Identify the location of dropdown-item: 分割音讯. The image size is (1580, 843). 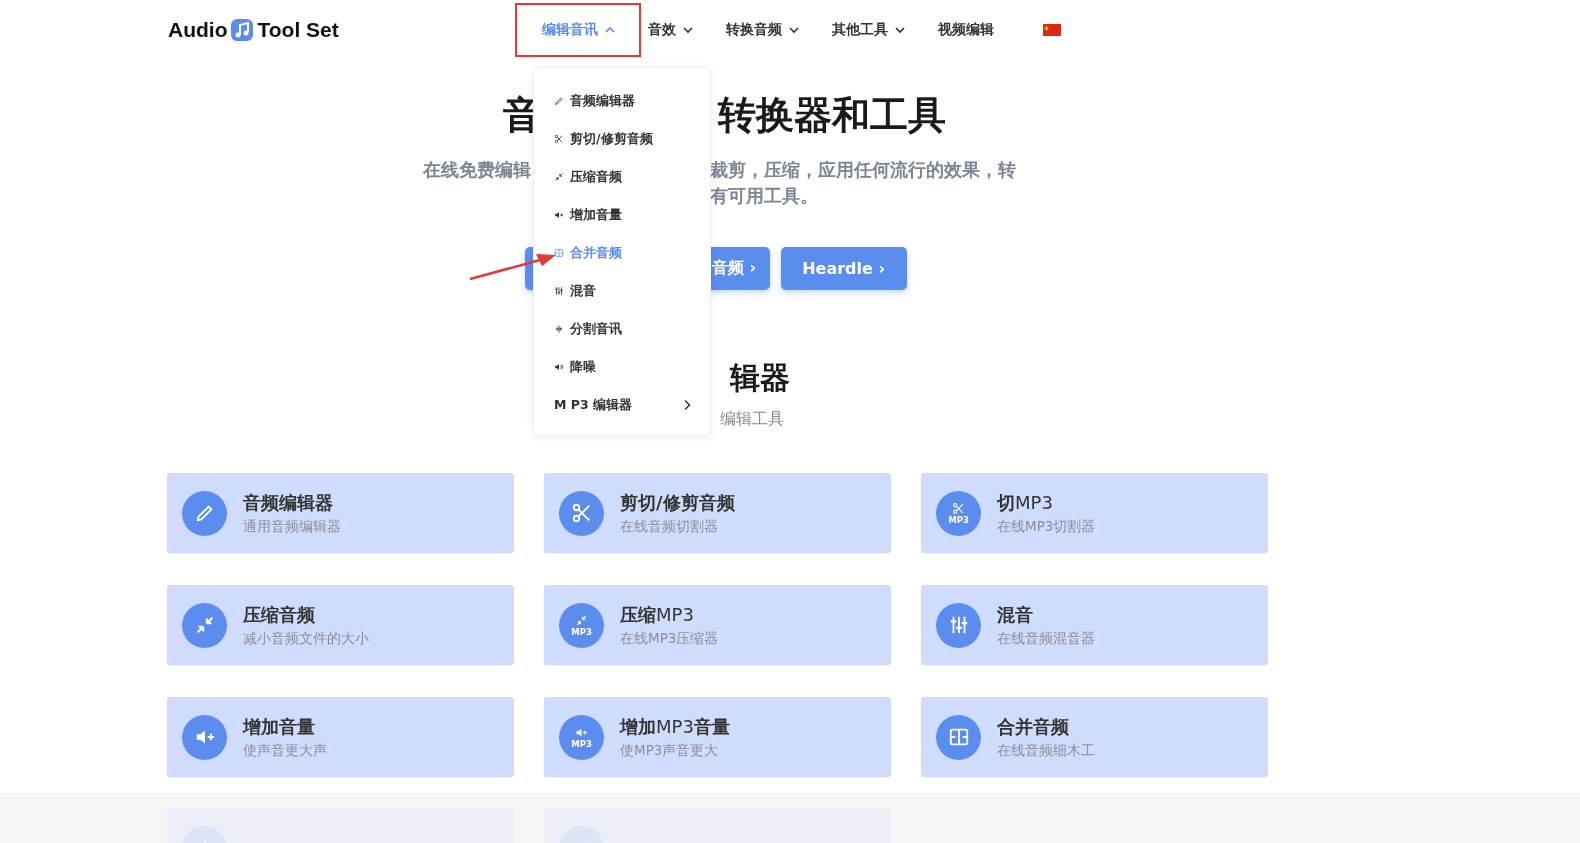
(622, 329).